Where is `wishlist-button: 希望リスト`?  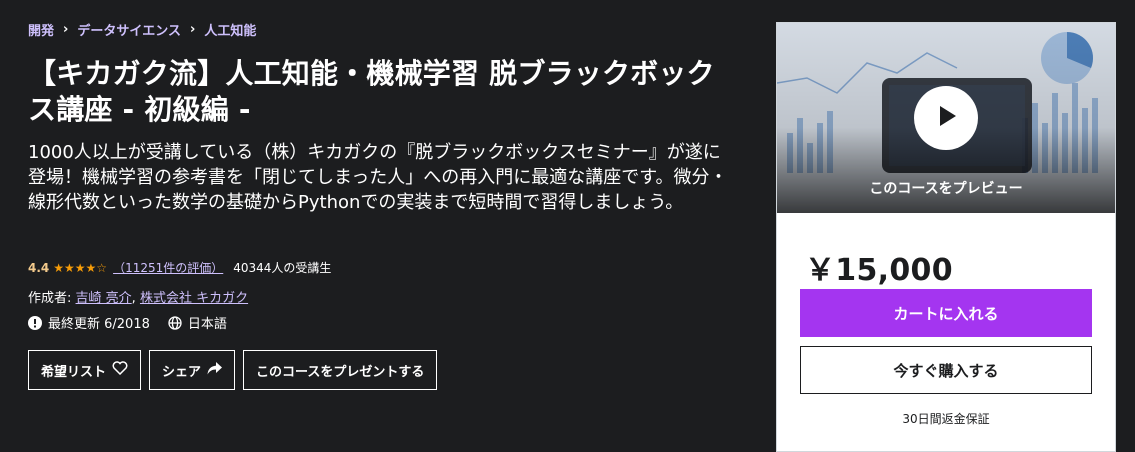
wishlist-button: 希望リスト is located at coordinates (85, 370).